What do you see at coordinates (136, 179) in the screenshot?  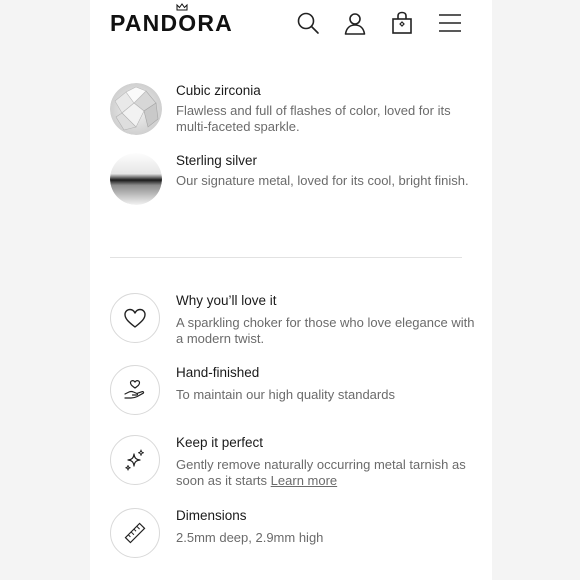 I see `sterling-silver-swatch` at bounding box center [136, 179].